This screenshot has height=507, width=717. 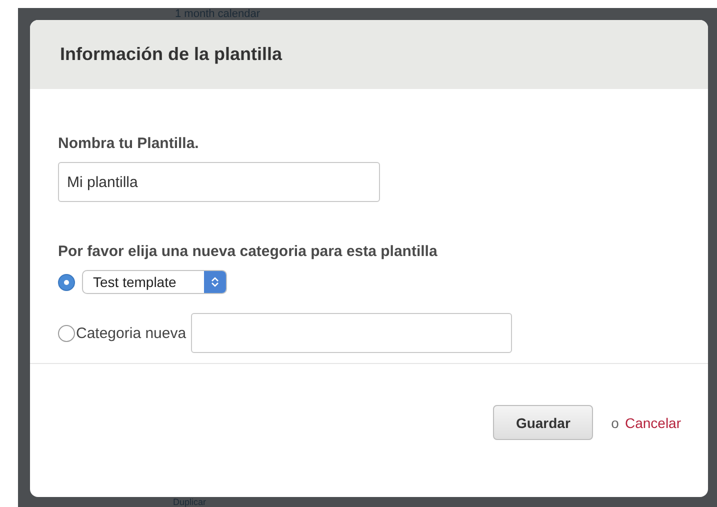 What do you see at coordinates (351, 333) in the screenshot?
I see `category-field` at bounding box center [351, 333].